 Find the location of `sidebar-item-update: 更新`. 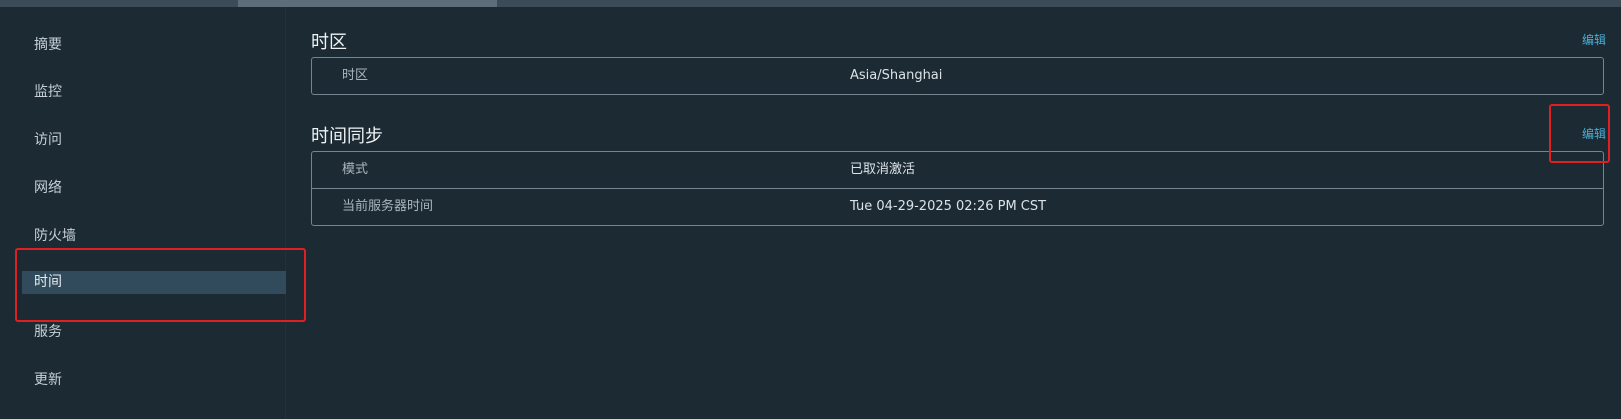

sidebar-item-update: 更新 is located at coordinates (154, 380).